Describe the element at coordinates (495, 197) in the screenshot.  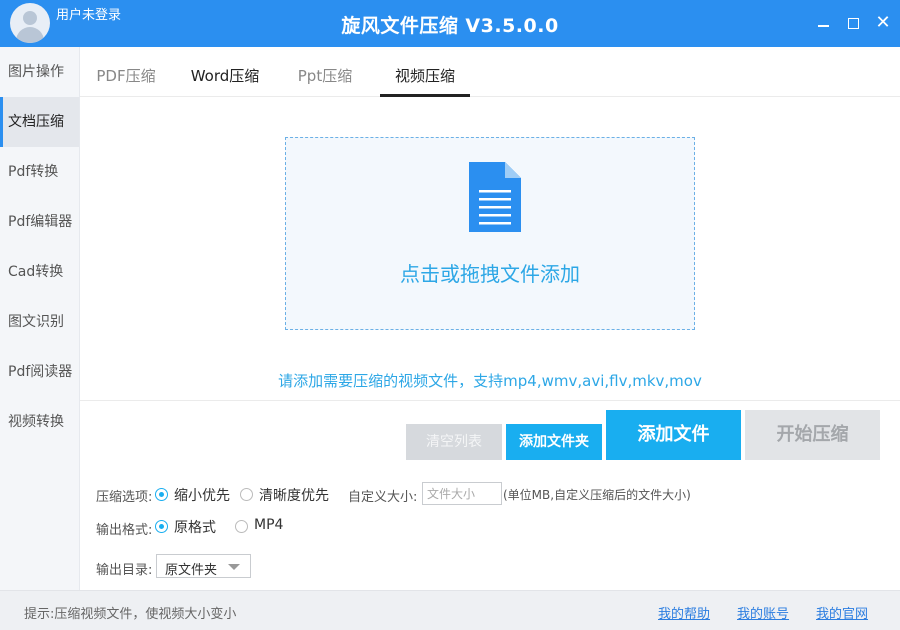
I see `document-icon` at that location.